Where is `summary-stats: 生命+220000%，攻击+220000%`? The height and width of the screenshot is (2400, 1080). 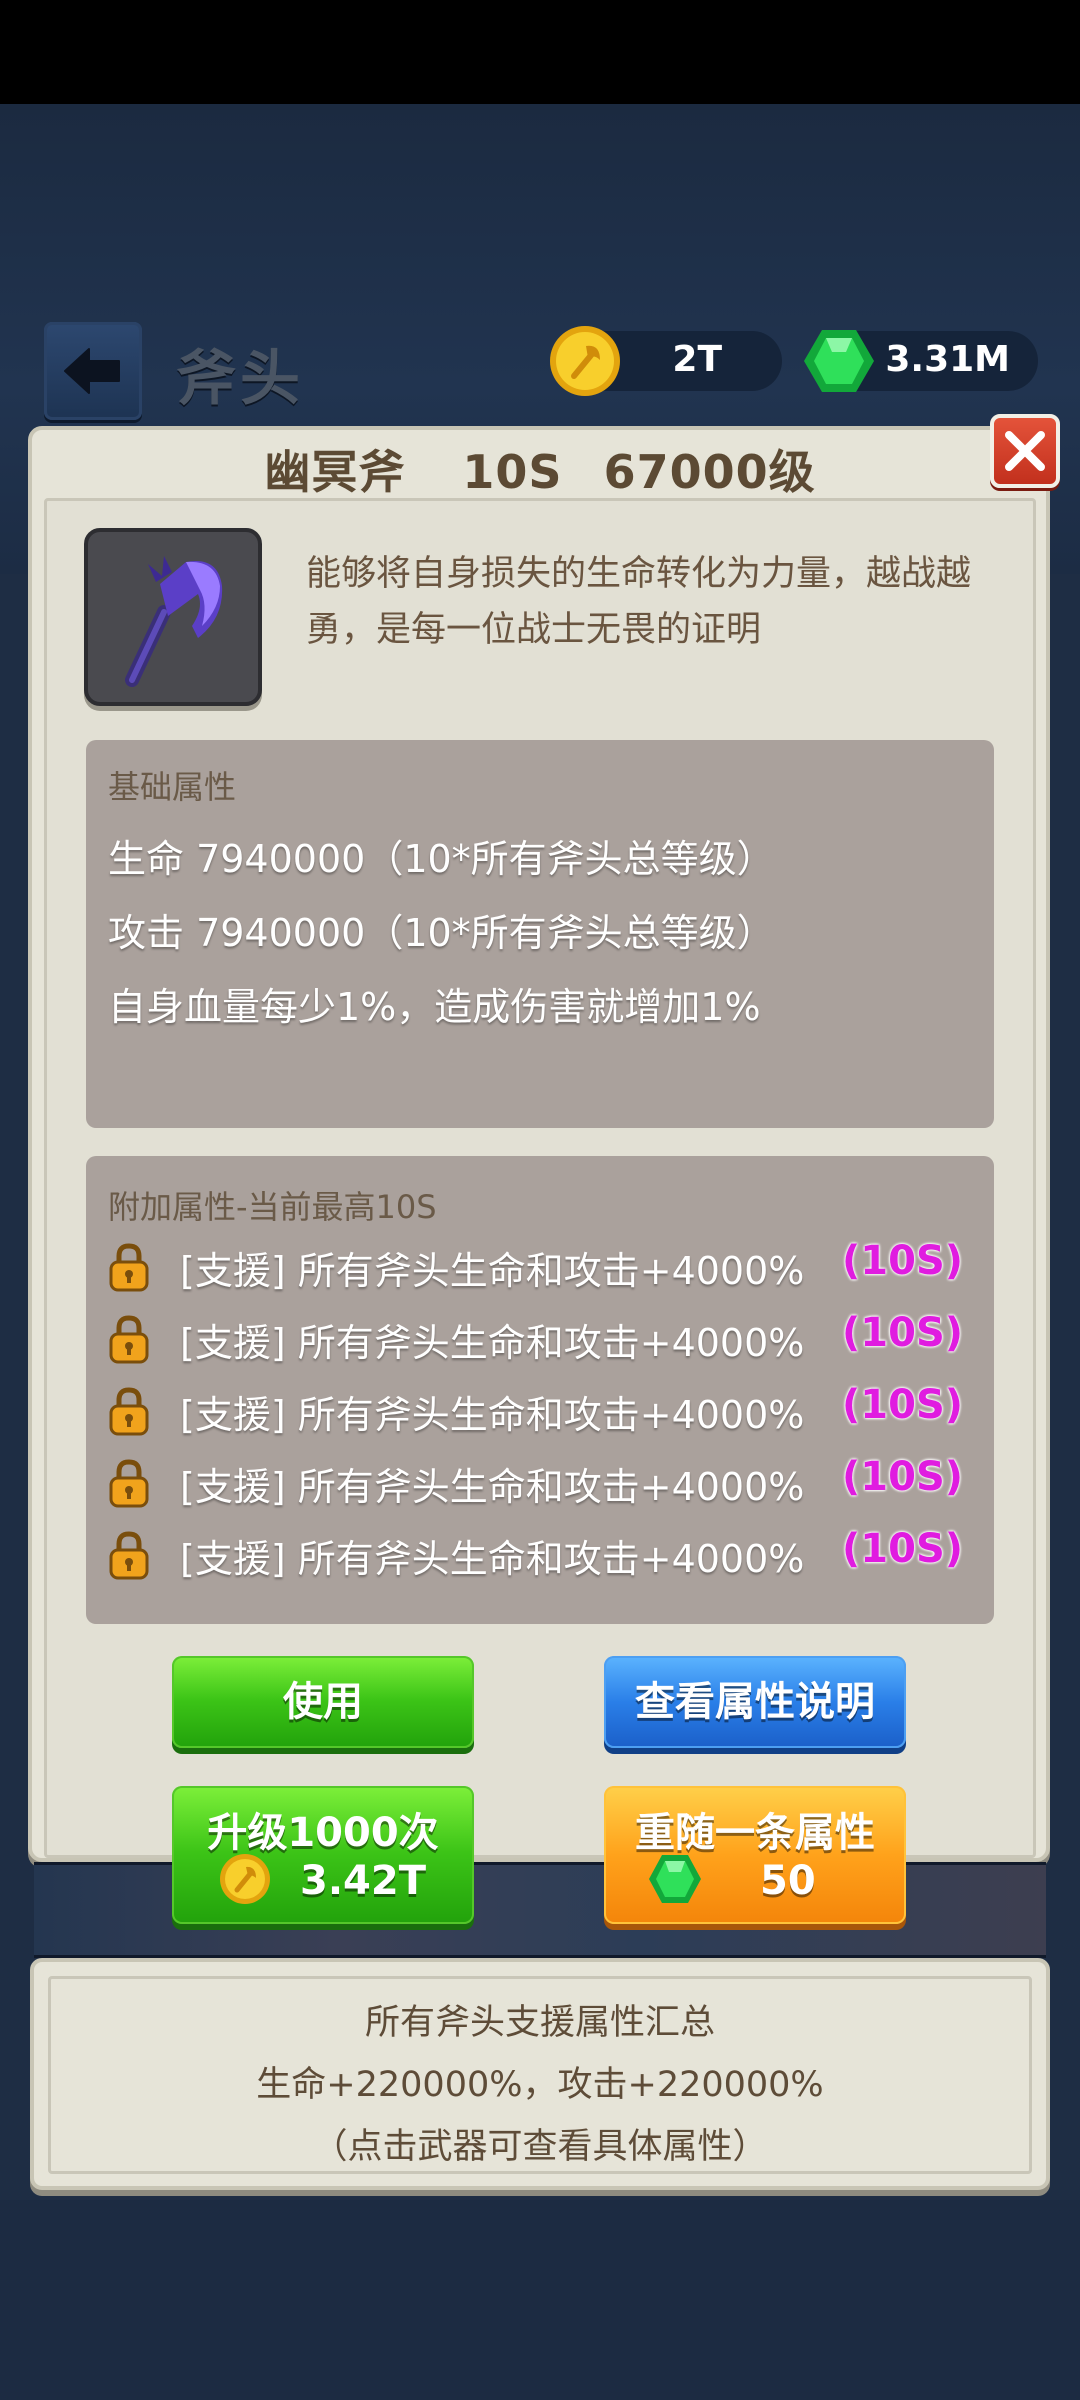
summary-stats: 生命+220000%，攻击+220000% is located at coordinates (540, 2085).